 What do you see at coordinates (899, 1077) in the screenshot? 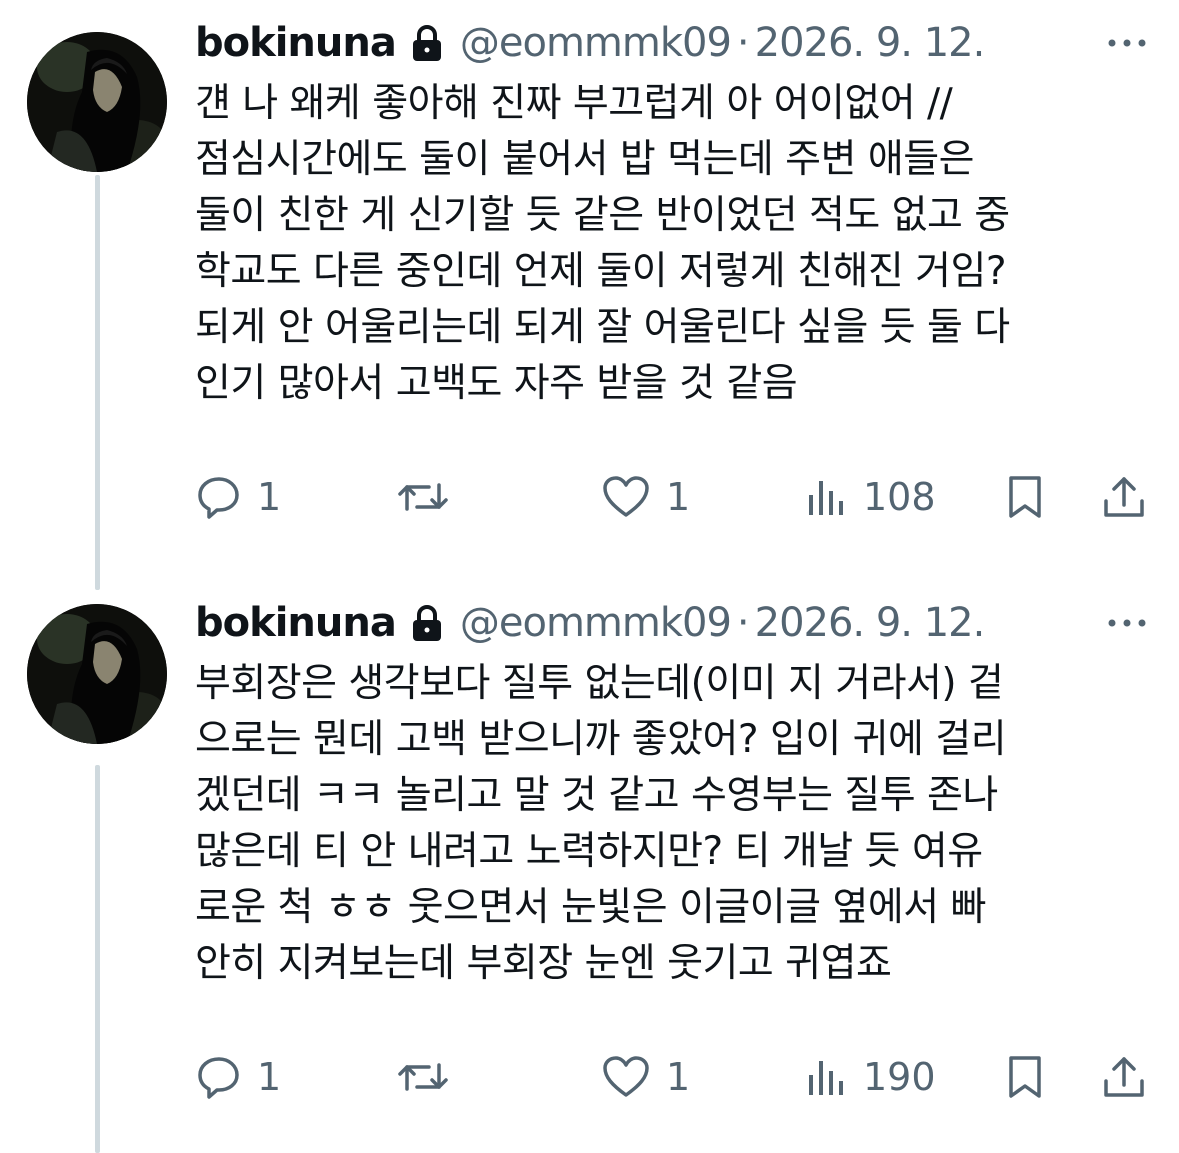
I see `view-count: 190` at bounding box center [899, 1077].